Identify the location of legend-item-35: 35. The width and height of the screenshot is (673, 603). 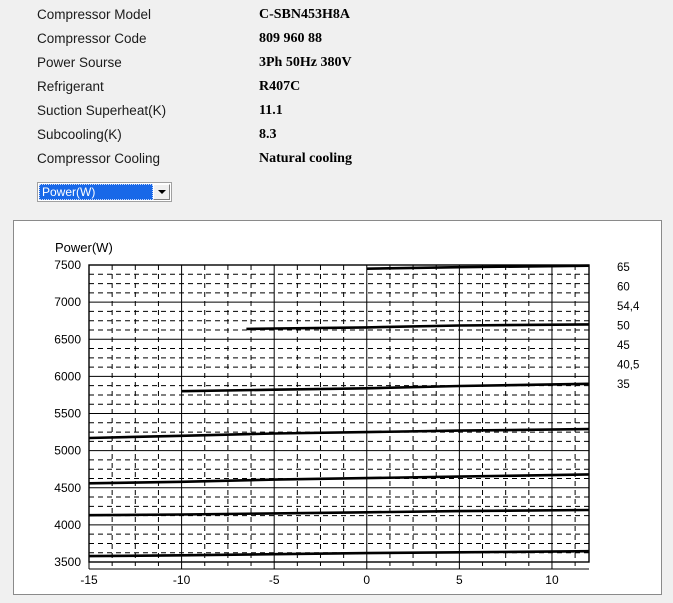
(623, 385).